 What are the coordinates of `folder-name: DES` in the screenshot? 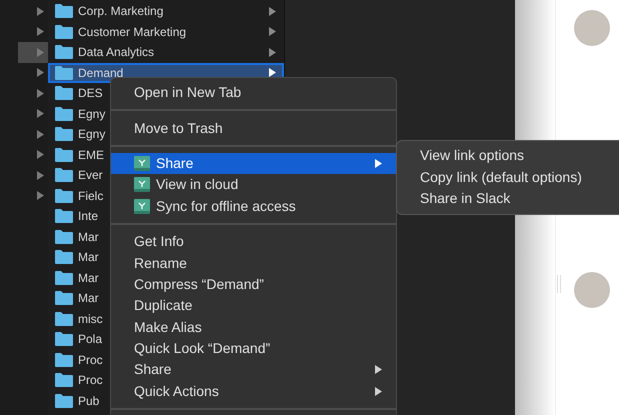 It's located at (90, 93).